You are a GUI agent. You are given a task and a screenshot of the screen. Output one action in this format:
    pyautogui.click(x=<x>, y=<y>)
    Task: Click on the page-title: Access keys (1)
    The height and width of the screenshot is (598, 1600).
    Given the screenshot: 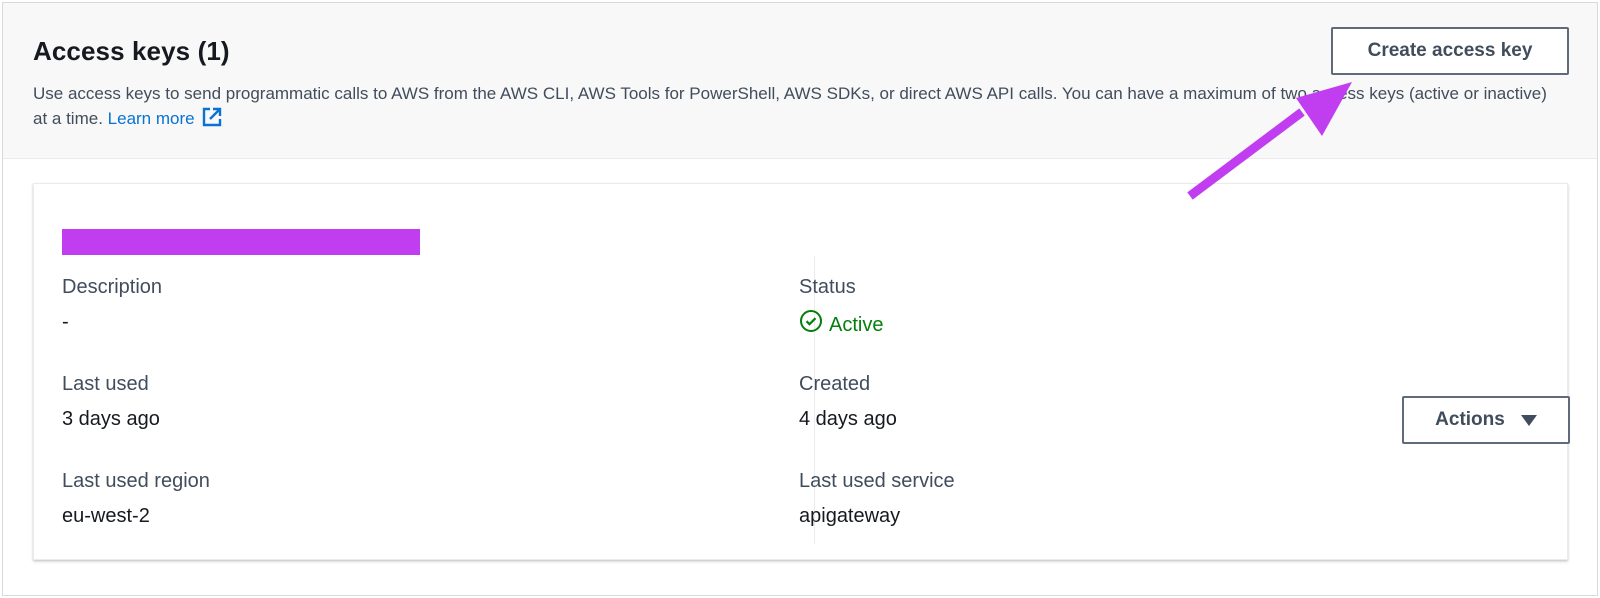 What is the action you would take?
    pyautogui.click(x=131, y=51)
    